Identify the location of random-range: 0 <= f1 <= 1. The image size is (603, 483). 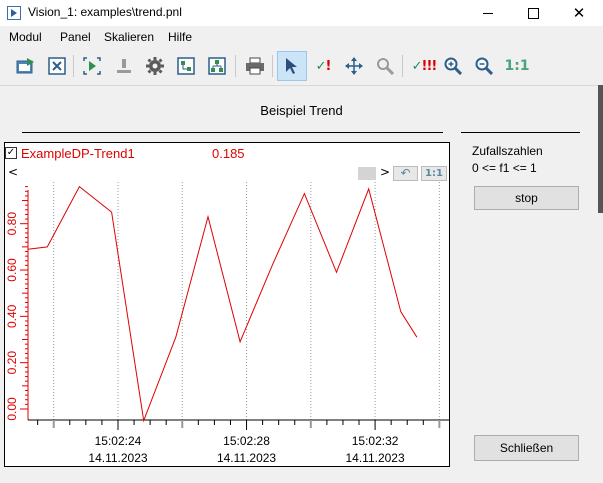
(504, 168).